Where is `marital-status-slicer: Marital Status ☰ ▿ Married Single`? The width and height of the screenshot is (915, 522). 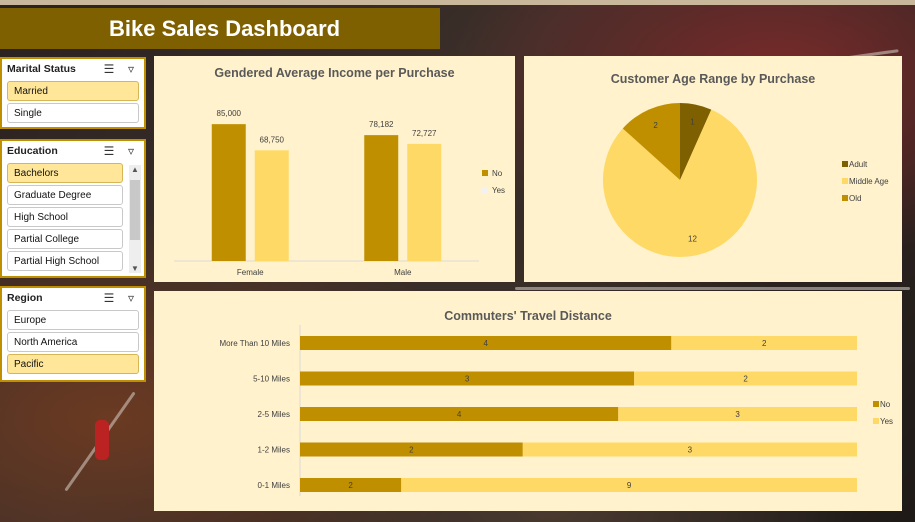 marital-status-slicer: Marital Status ☰ ▿ Married Single is located at coordinates (73, 93).